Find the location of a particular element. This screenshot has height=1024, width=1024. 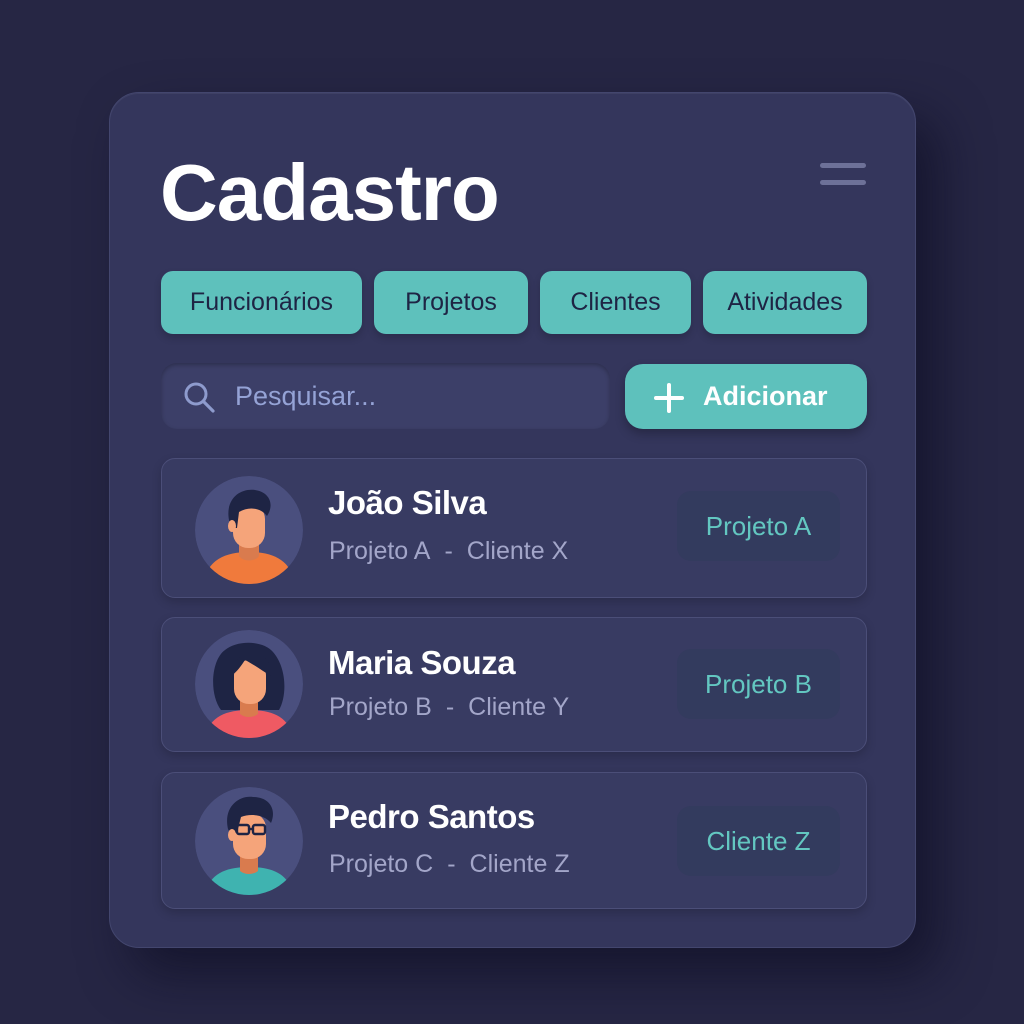

search-icon is located at coordinates (199, 397).